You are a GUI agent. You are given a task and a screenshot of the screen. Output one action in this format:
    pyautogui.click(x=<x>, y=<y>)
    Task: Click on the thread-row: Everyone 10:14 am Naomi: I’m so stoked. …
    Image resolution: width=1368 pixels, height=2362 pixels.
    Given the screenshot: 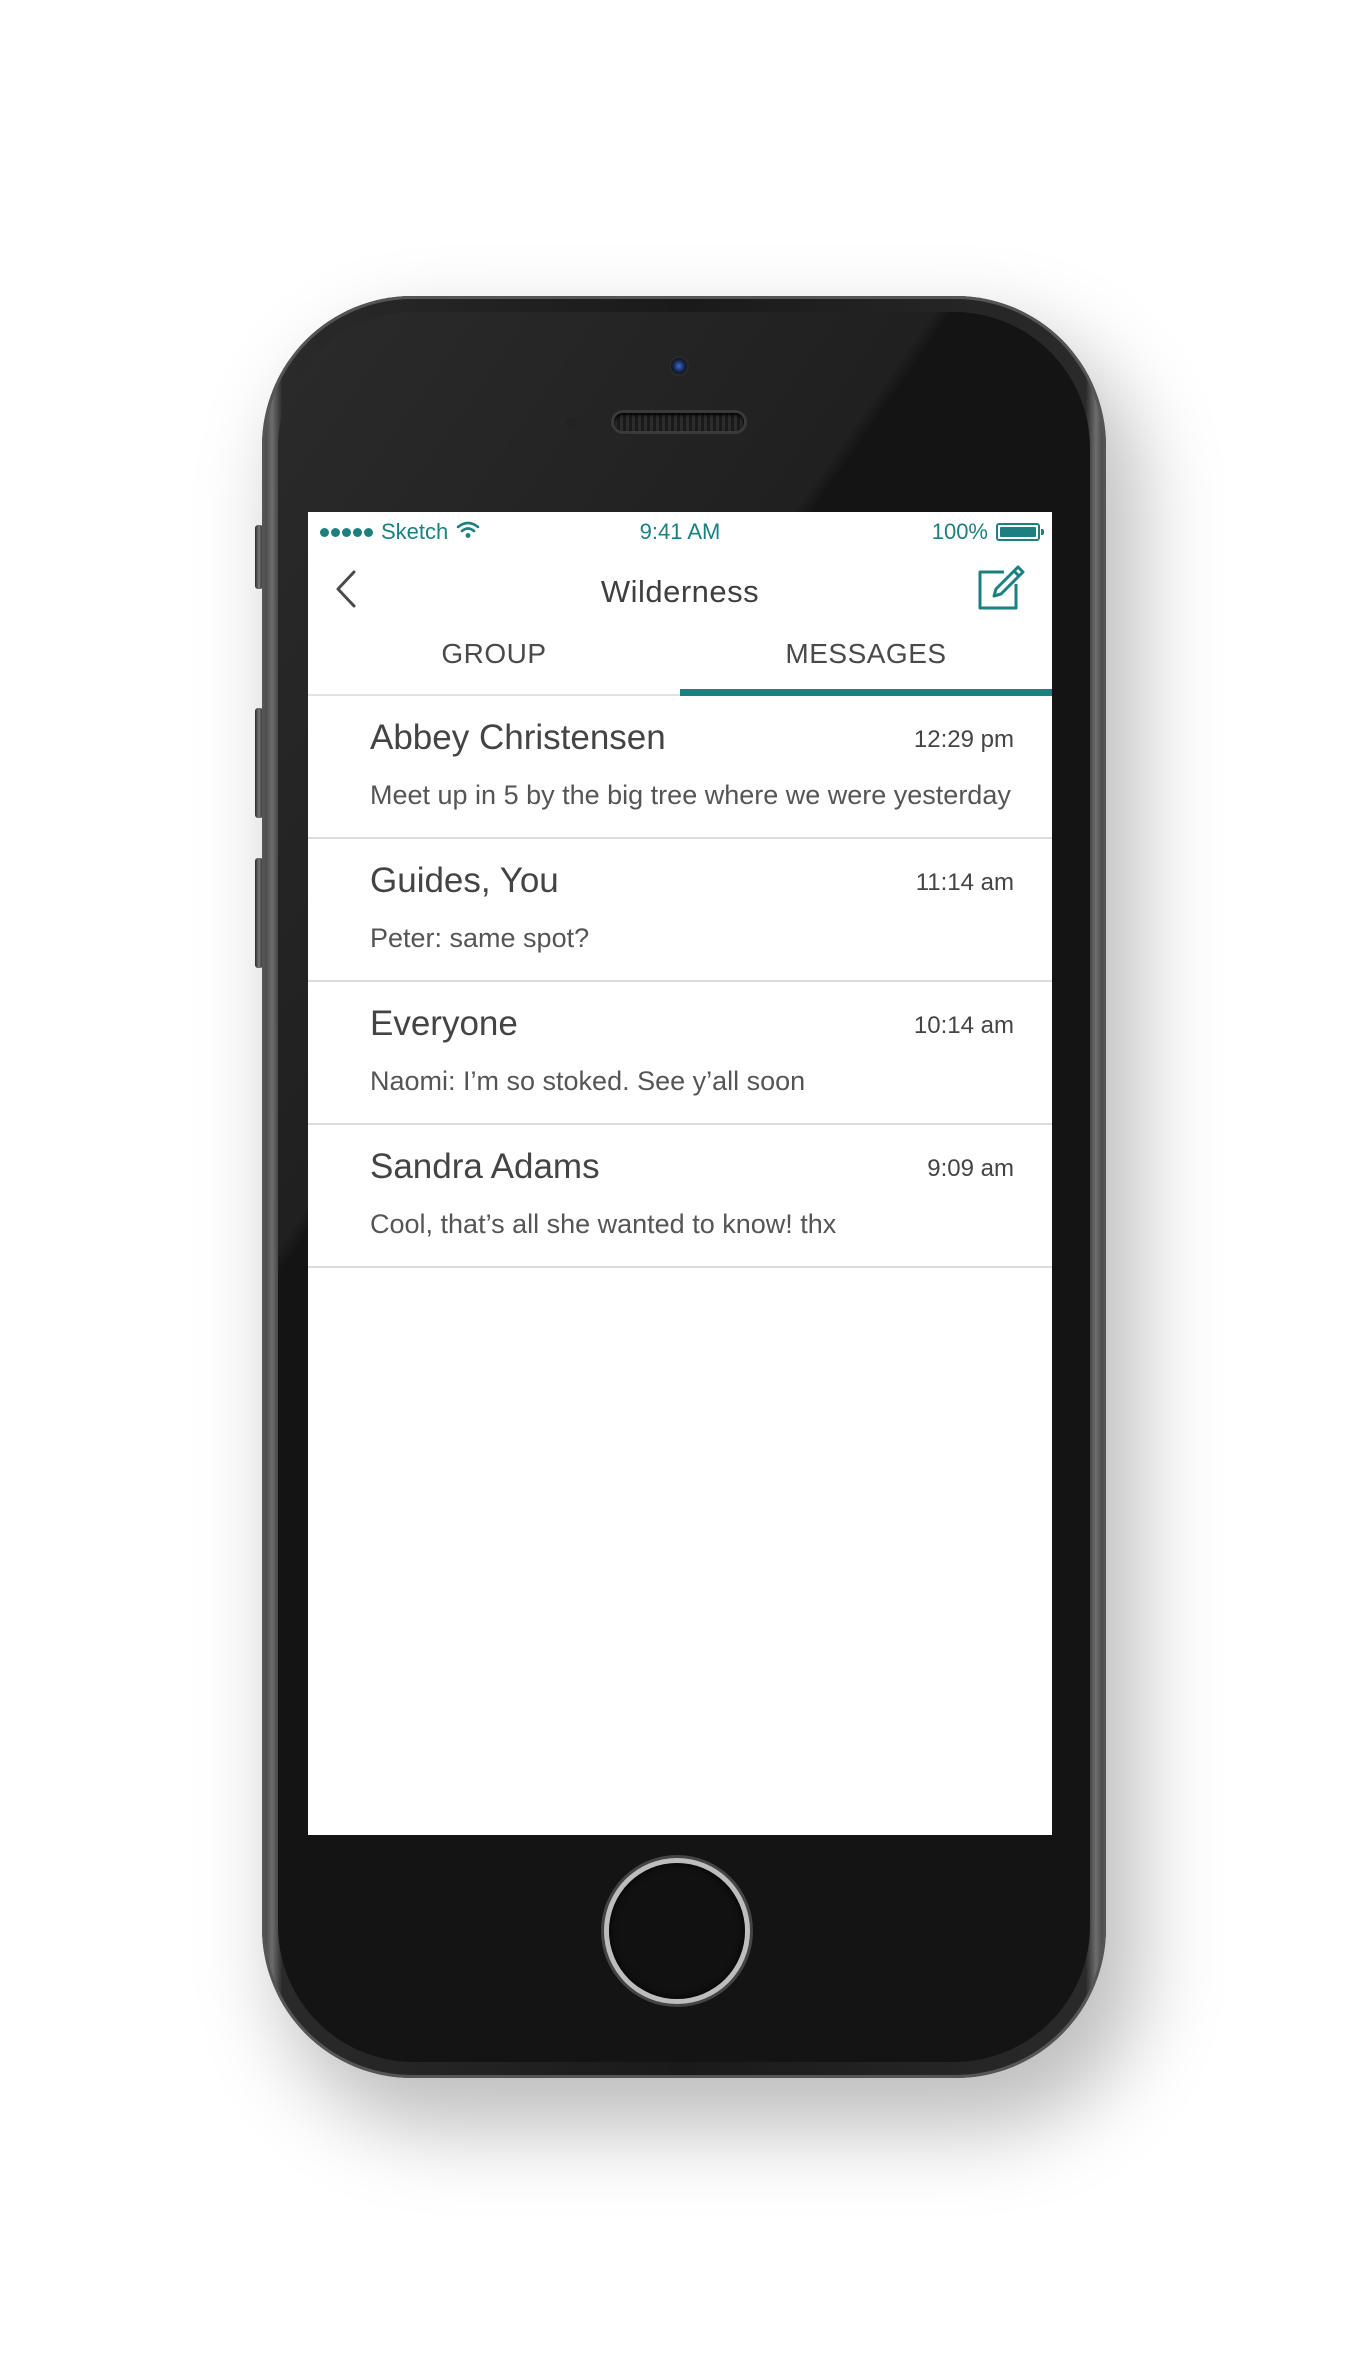 What is the action you would take?
    pyautogui.click(x=680, y=1053)
    